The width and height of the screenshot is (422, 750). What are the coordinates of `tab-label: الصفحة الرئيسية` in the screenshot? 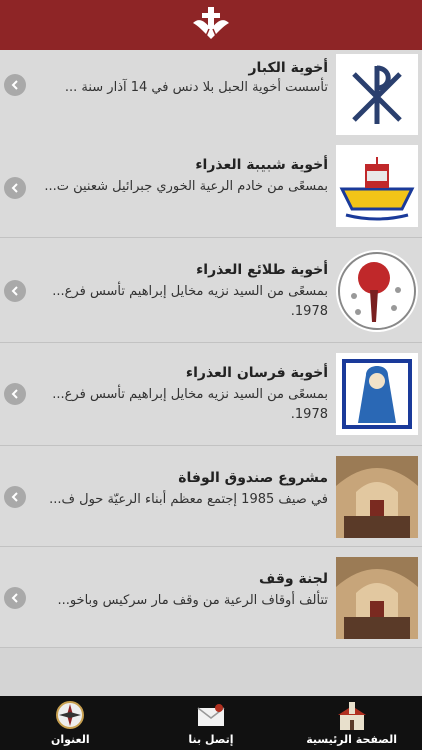 It's located at (352, 739).